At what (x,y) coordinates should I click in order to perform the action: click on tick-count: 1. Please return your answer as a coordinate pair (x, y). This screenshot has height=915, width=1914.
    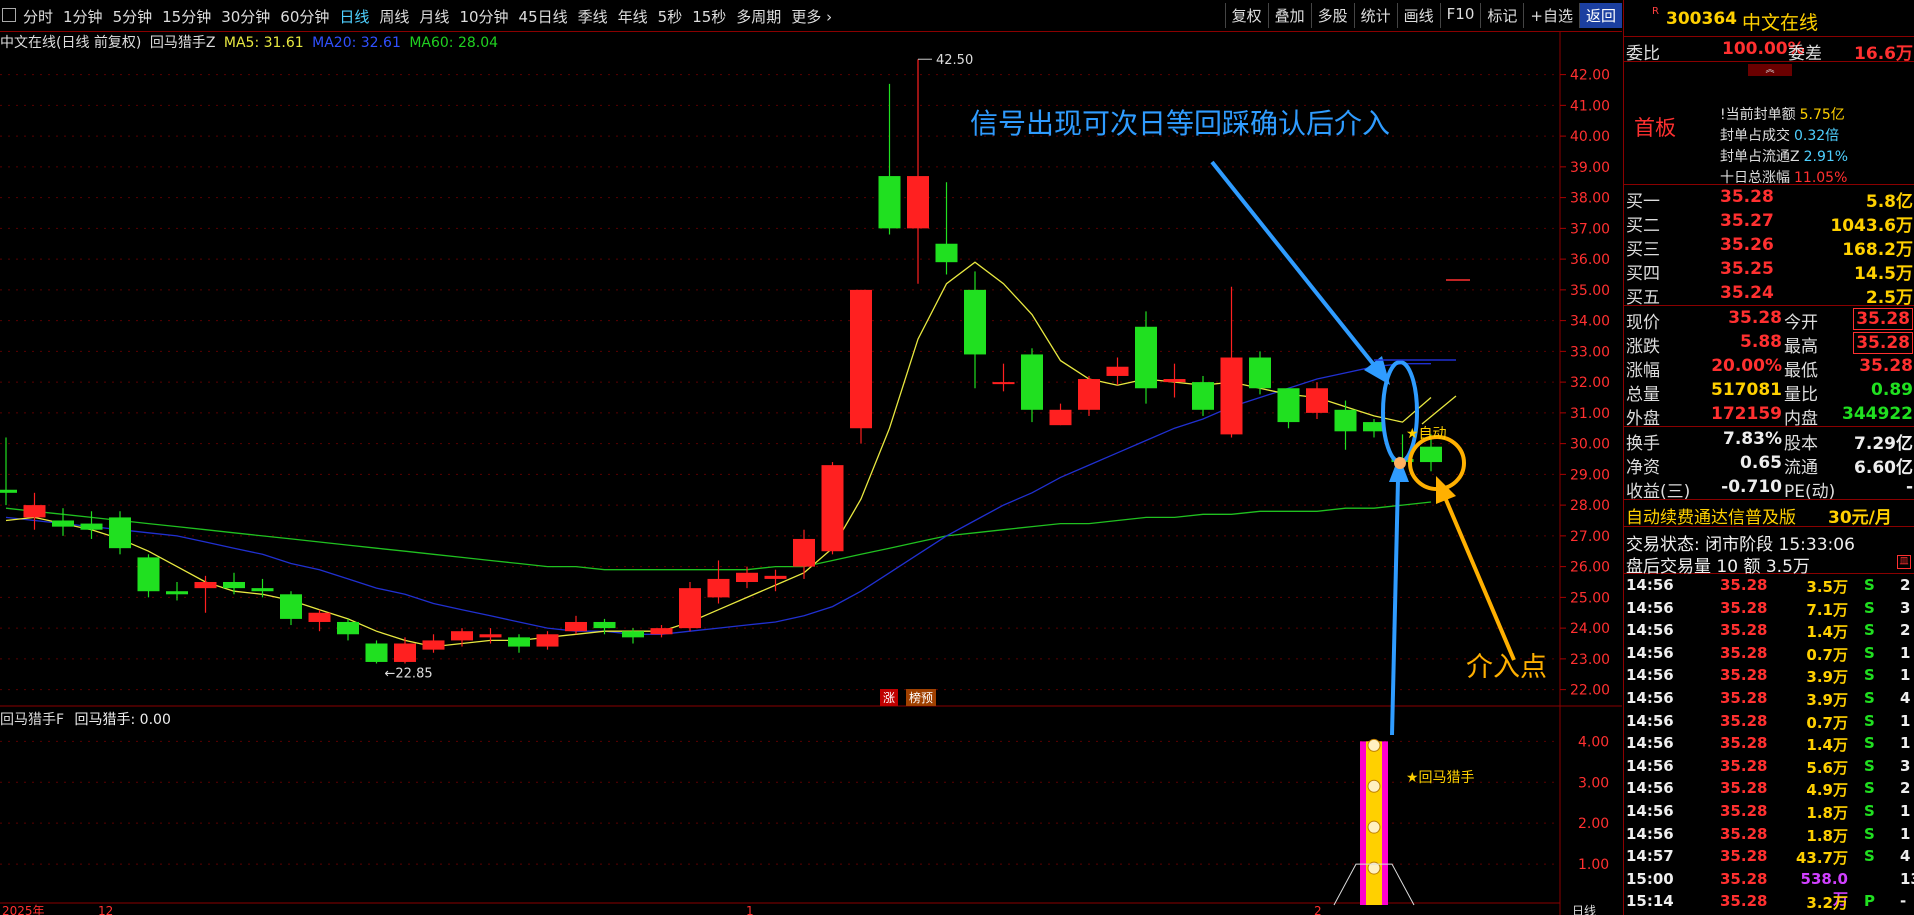
    Looking at the image, I should click on (1905, 743).